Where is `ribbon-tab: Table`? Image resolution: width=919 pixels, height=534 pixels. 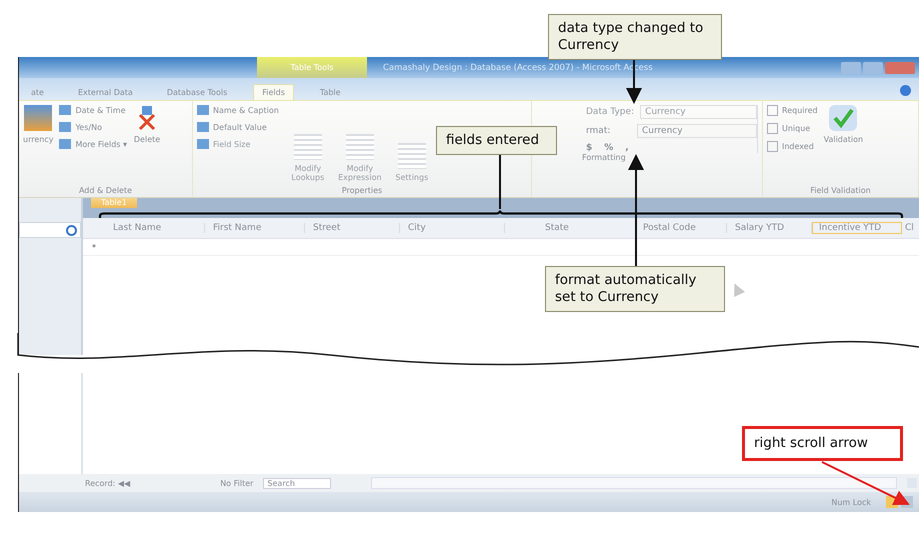 ribbon-tab: Table is located at coordinates (330, 92).